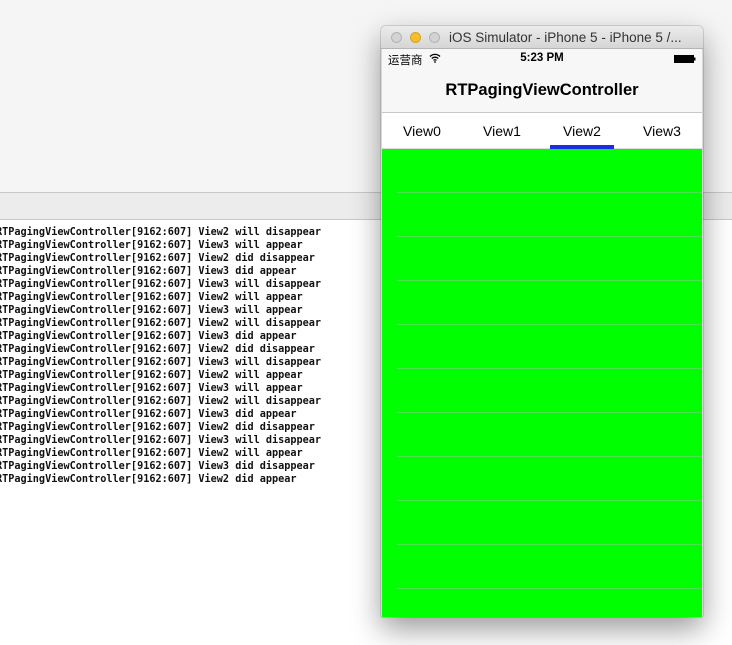 The width and height of the screenshot is (732, 645). Describe the element at coordinates (396, 37) in the screenshot. I see `close-window-button` at that location.